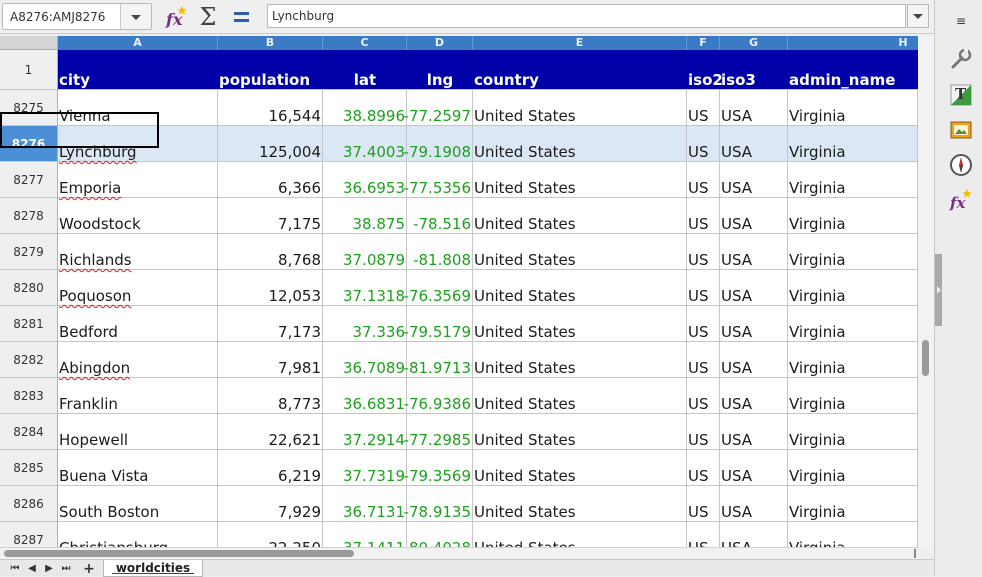  What do you see at coordinates (438, 503) in the screenshot?
I see `cell-lng: -78.9135` at bounding box center [438, 503].